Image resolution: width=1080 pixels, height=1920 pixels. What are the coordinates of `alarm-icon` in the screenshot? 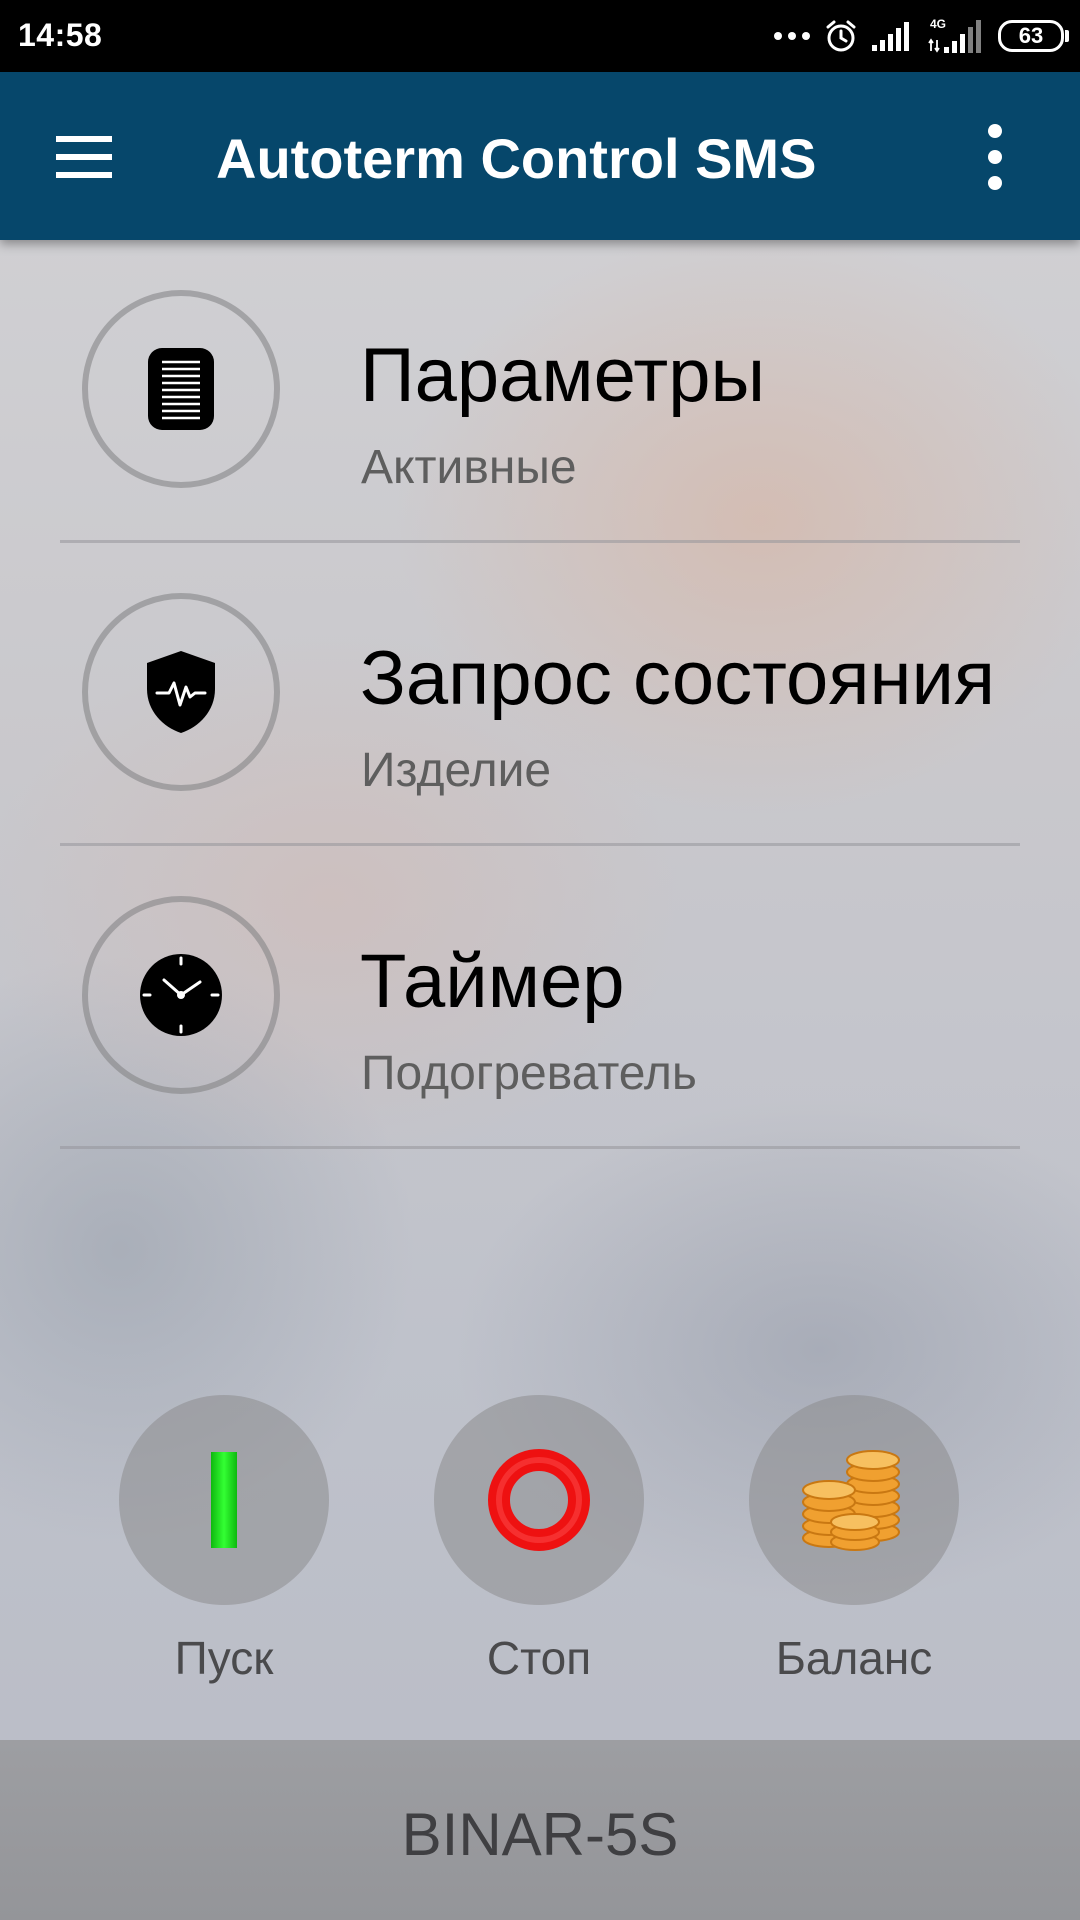 It's located at (841, 36).